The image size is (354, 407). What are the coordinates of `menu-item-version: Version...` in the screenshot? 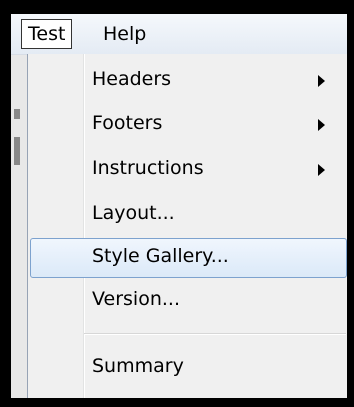 It's located at (188, 301).